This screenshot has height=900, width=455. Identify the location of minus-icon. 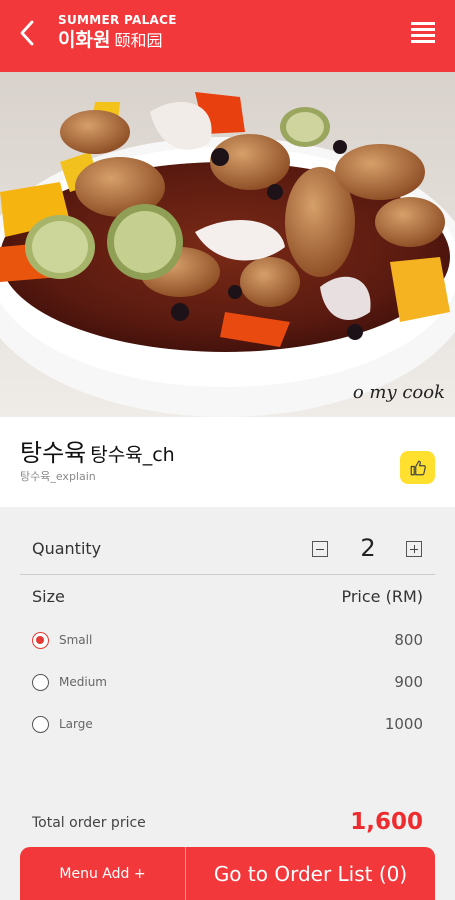
(320, 549).